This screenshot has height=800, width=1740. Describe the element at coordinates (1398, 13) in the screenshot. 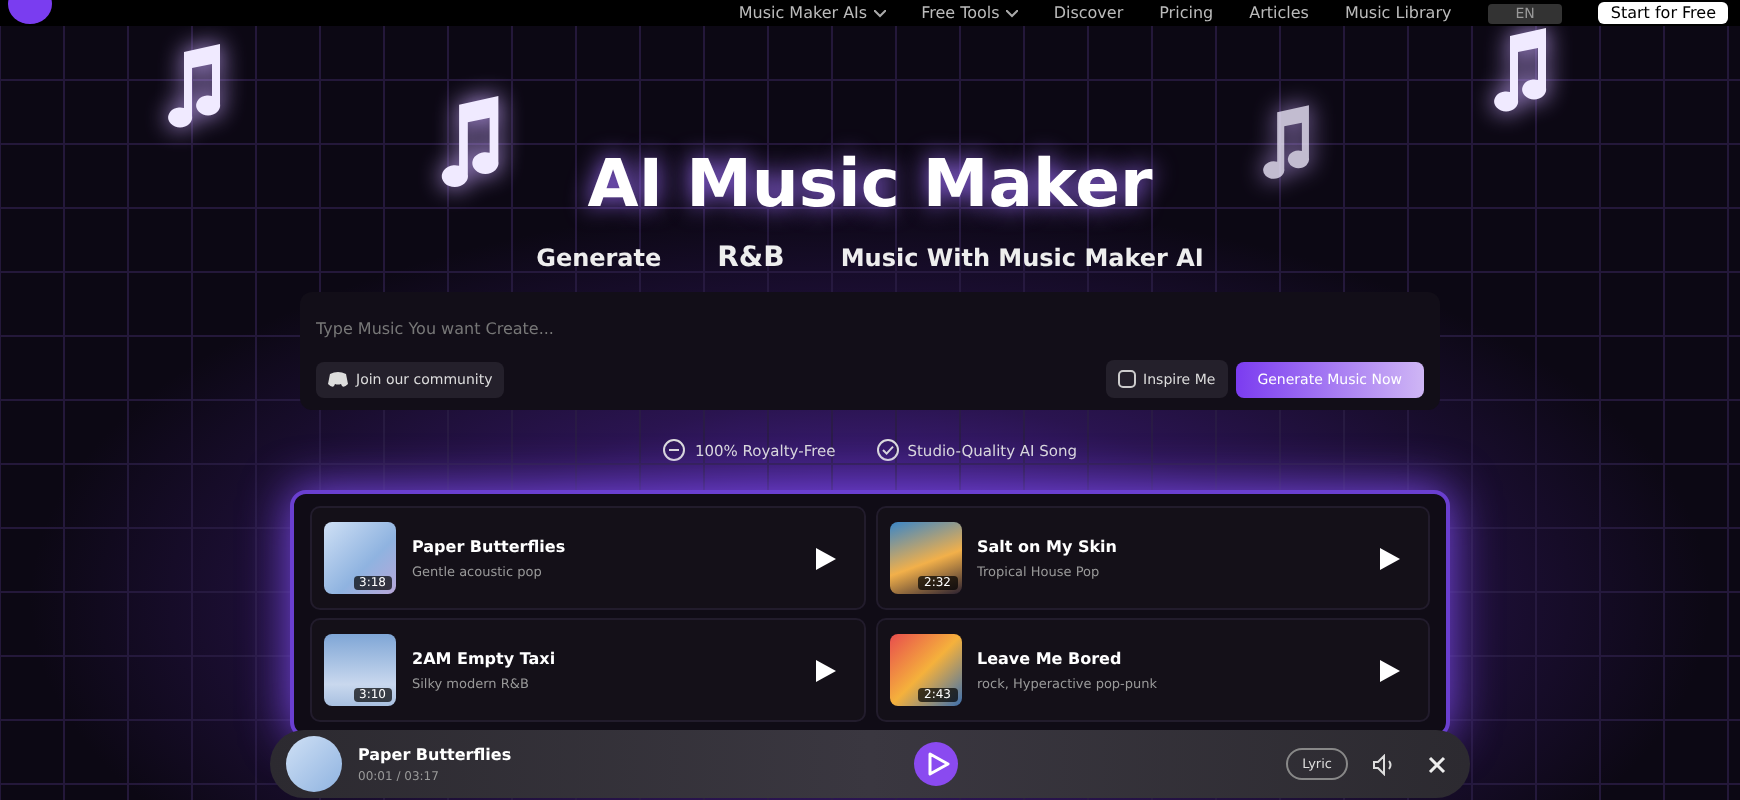

I see `nav-link: Music Library` at that location.